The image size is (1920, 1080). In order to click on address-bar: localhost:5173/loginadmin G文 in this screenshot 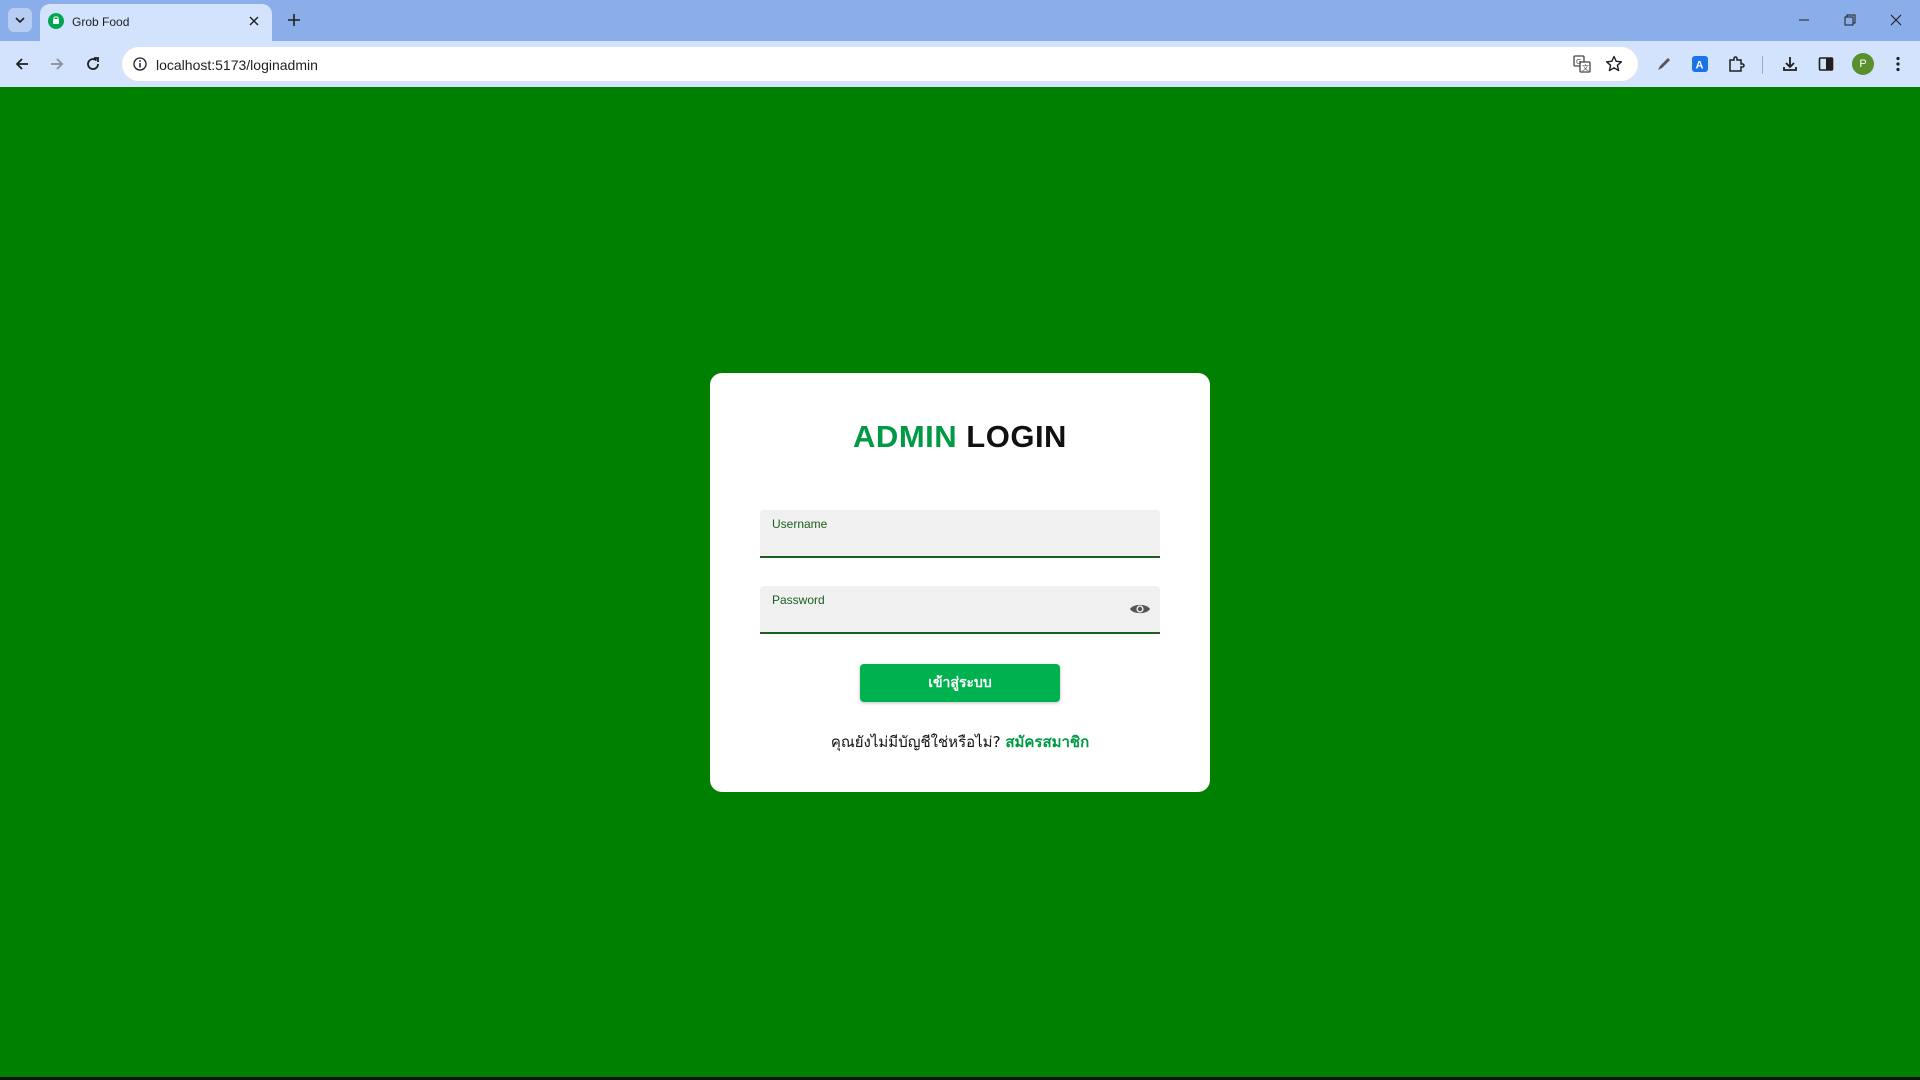, I will do `click(880, 64)`.